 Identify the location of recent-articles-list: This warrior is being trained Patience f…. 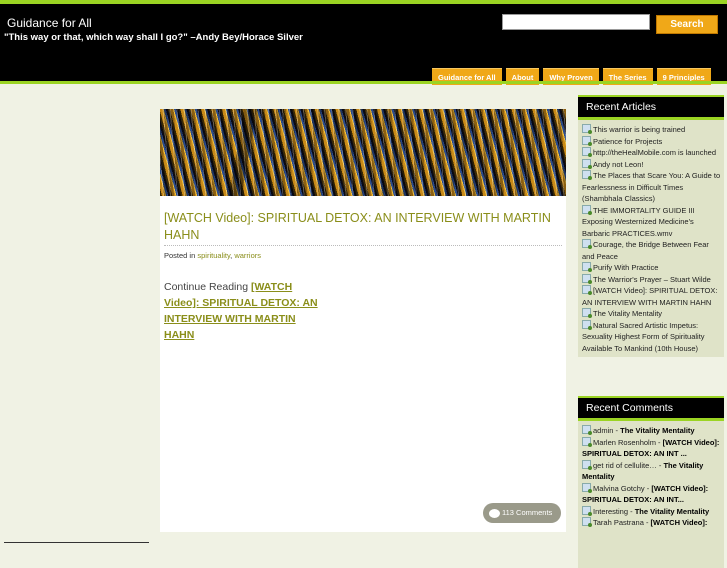
(651, 238).